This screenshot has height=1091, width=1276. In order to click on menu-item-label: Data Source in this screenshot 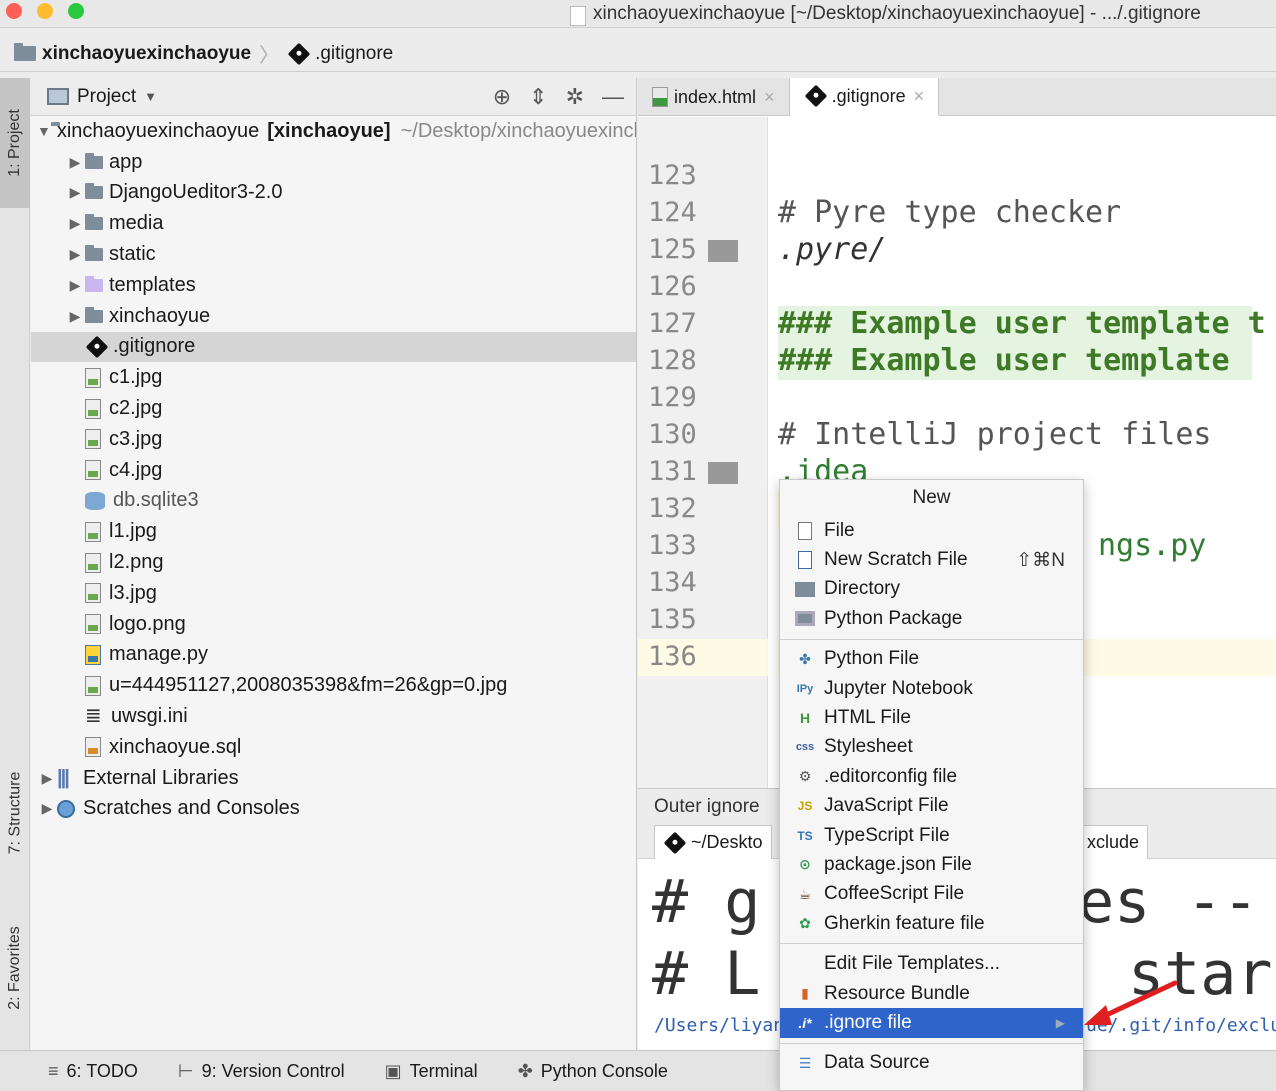, I will do `click(877, 1063)`.